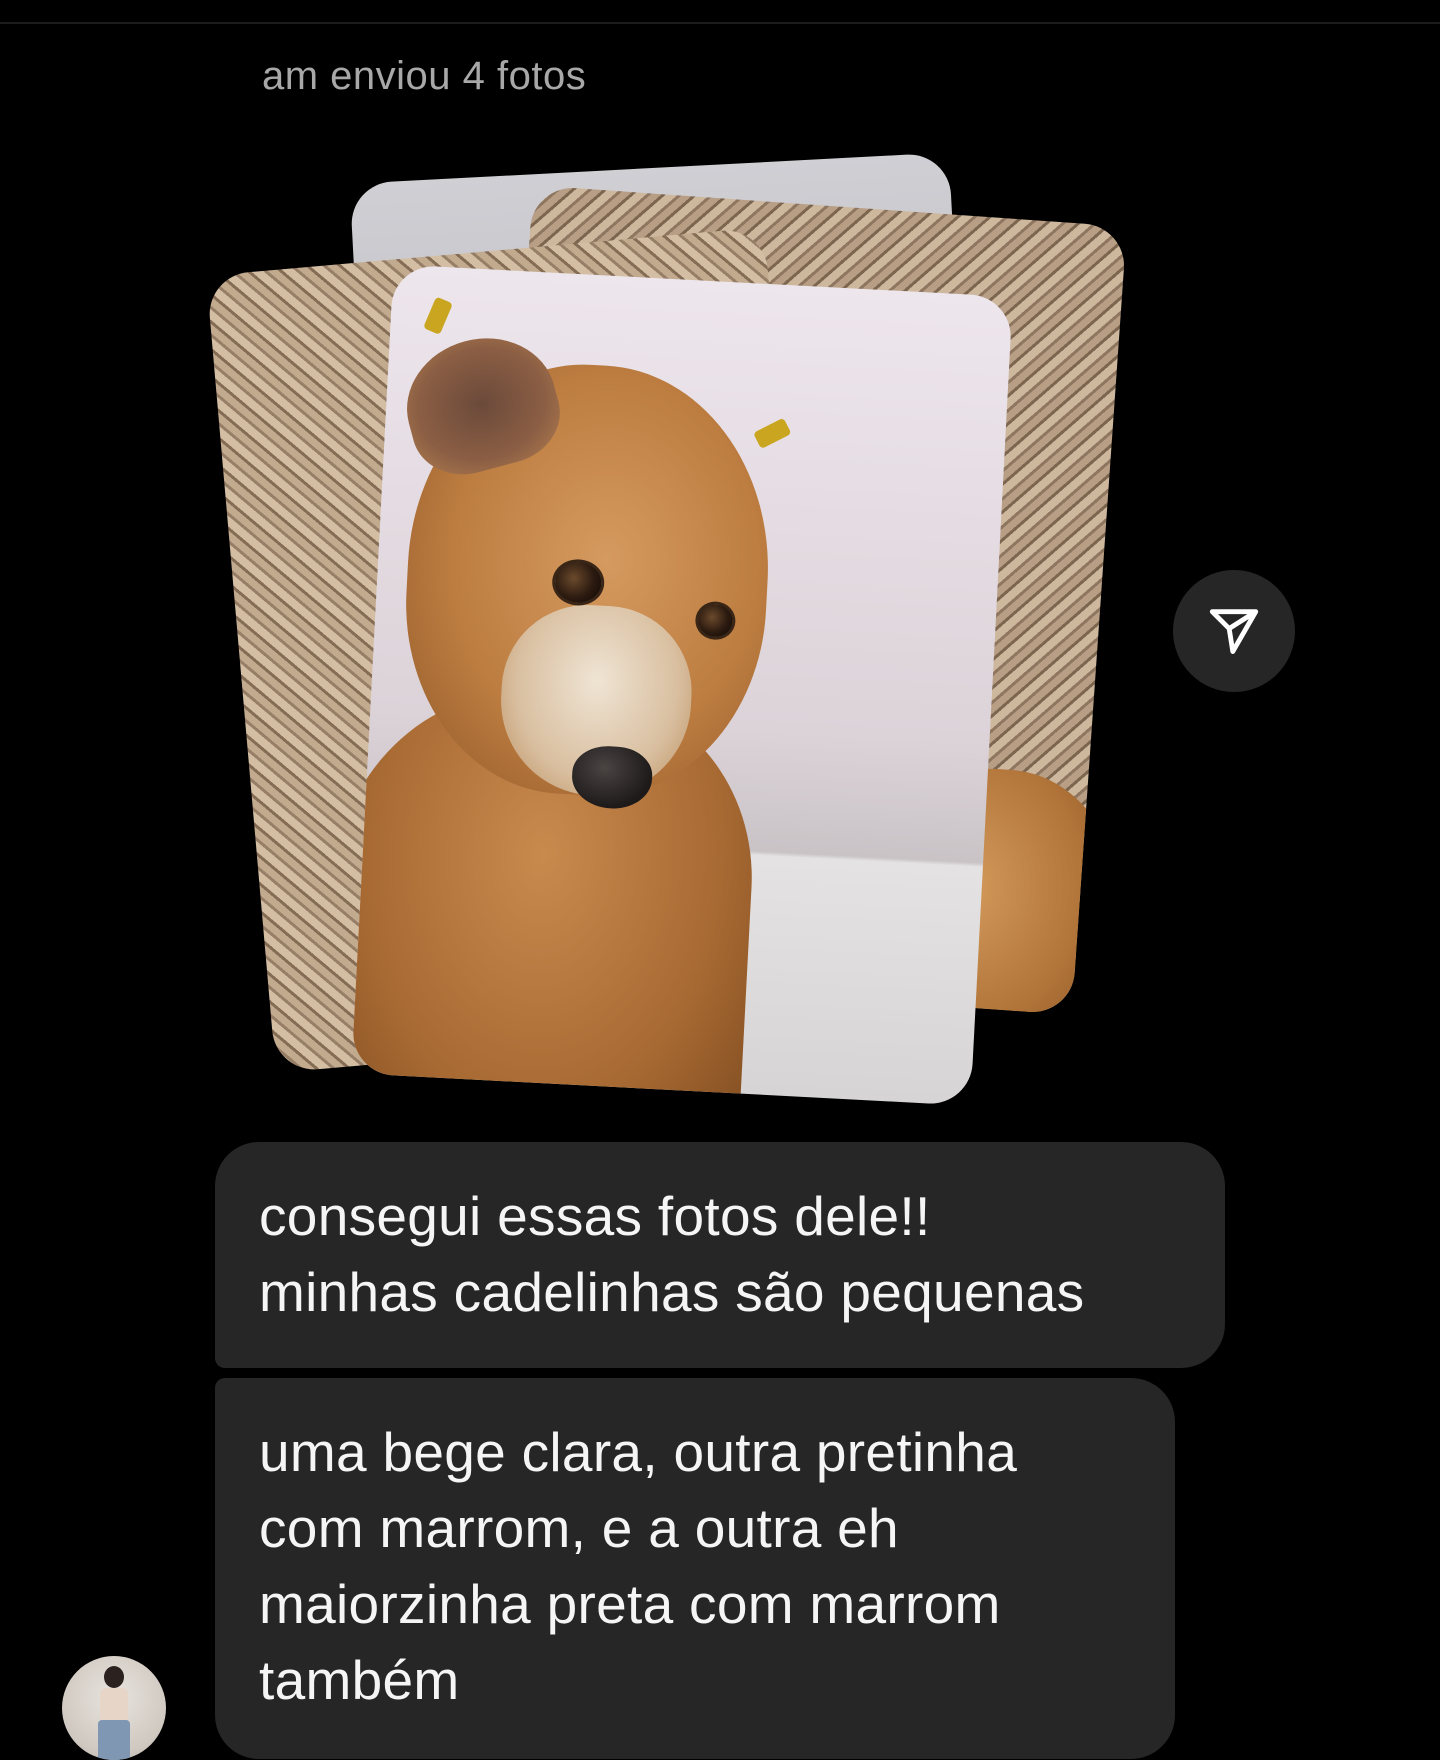  I want to click on avatar-figure-body, so click(114, 1705).